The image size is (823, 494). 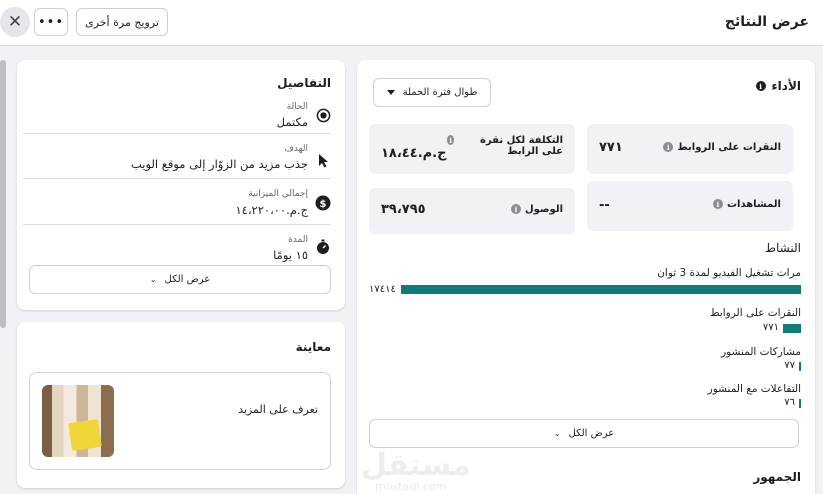 I want to click on metric-label: النقرات على الروابط, so click(x=729, y=147).